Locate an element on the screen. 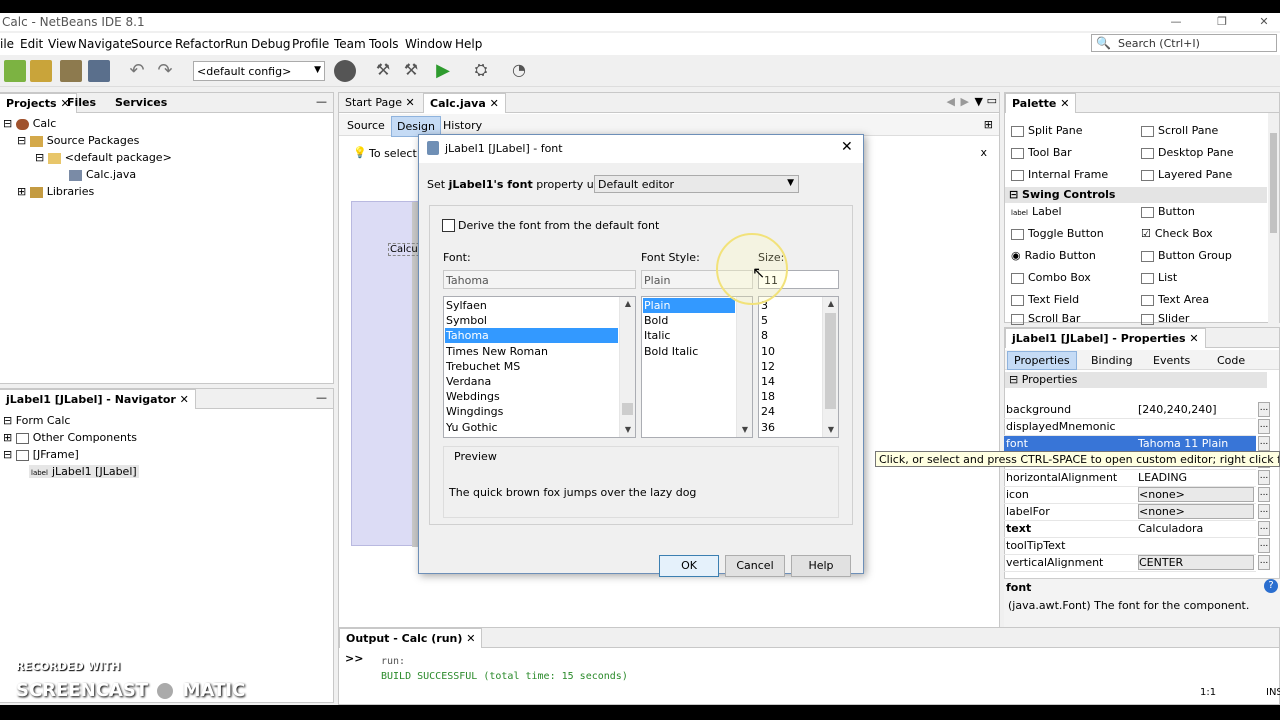 This screenshot has width=1280, height=720. tab-palette: Palette ✕ is located at coordinates (1041, 103).